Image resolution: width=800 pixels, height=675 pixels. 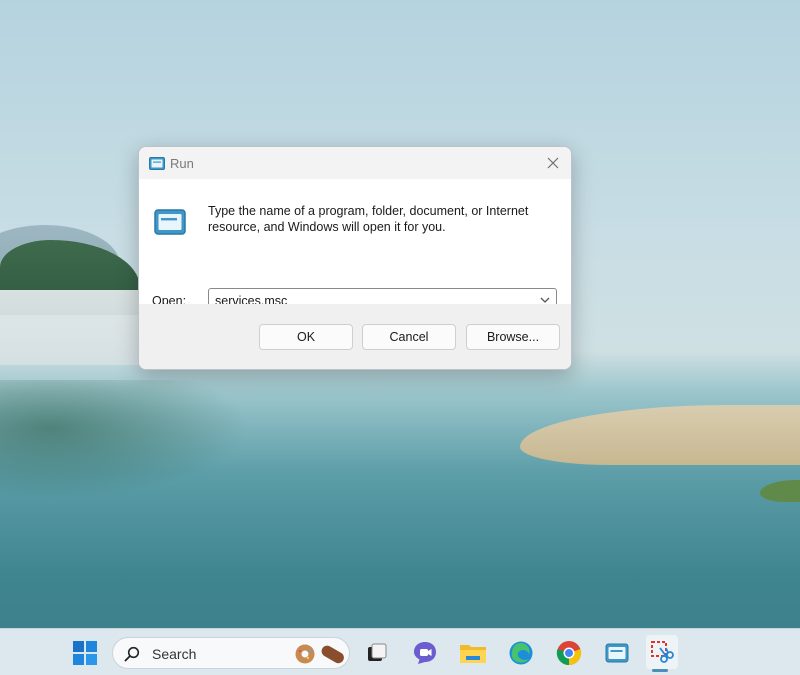 I want to click on ok-button: OK, so click(x=306, y=337).